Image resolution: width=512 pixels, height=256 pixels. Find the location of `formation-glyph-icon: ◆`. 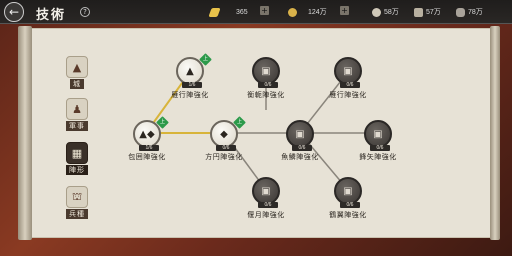

formation-glyph-icon: ◆ is located at coordinates (224, 134).